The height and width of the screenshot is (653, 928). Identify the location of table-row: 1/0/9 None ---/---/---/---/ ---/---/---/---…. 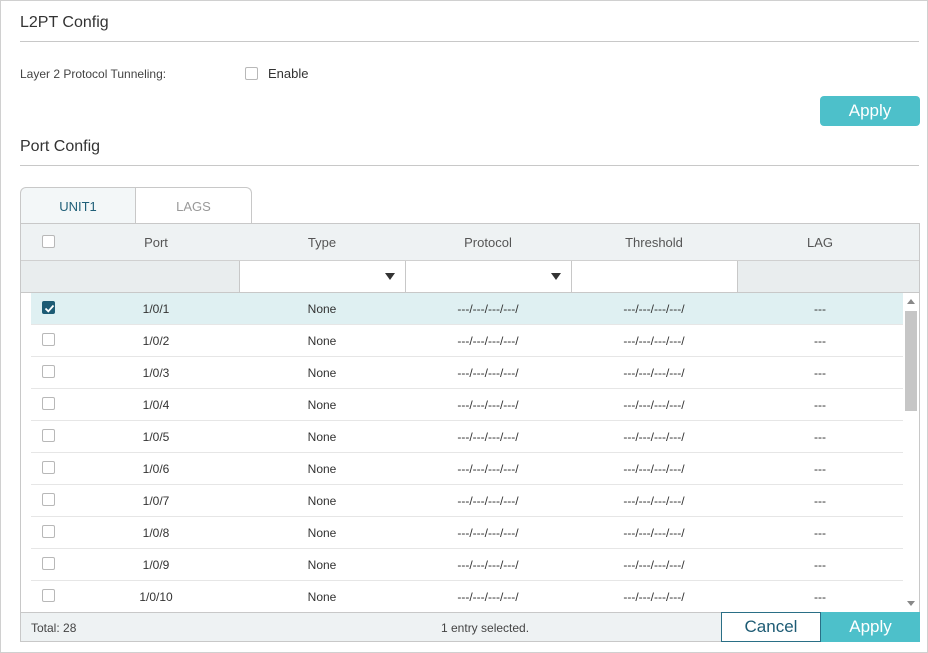
(467, 565).